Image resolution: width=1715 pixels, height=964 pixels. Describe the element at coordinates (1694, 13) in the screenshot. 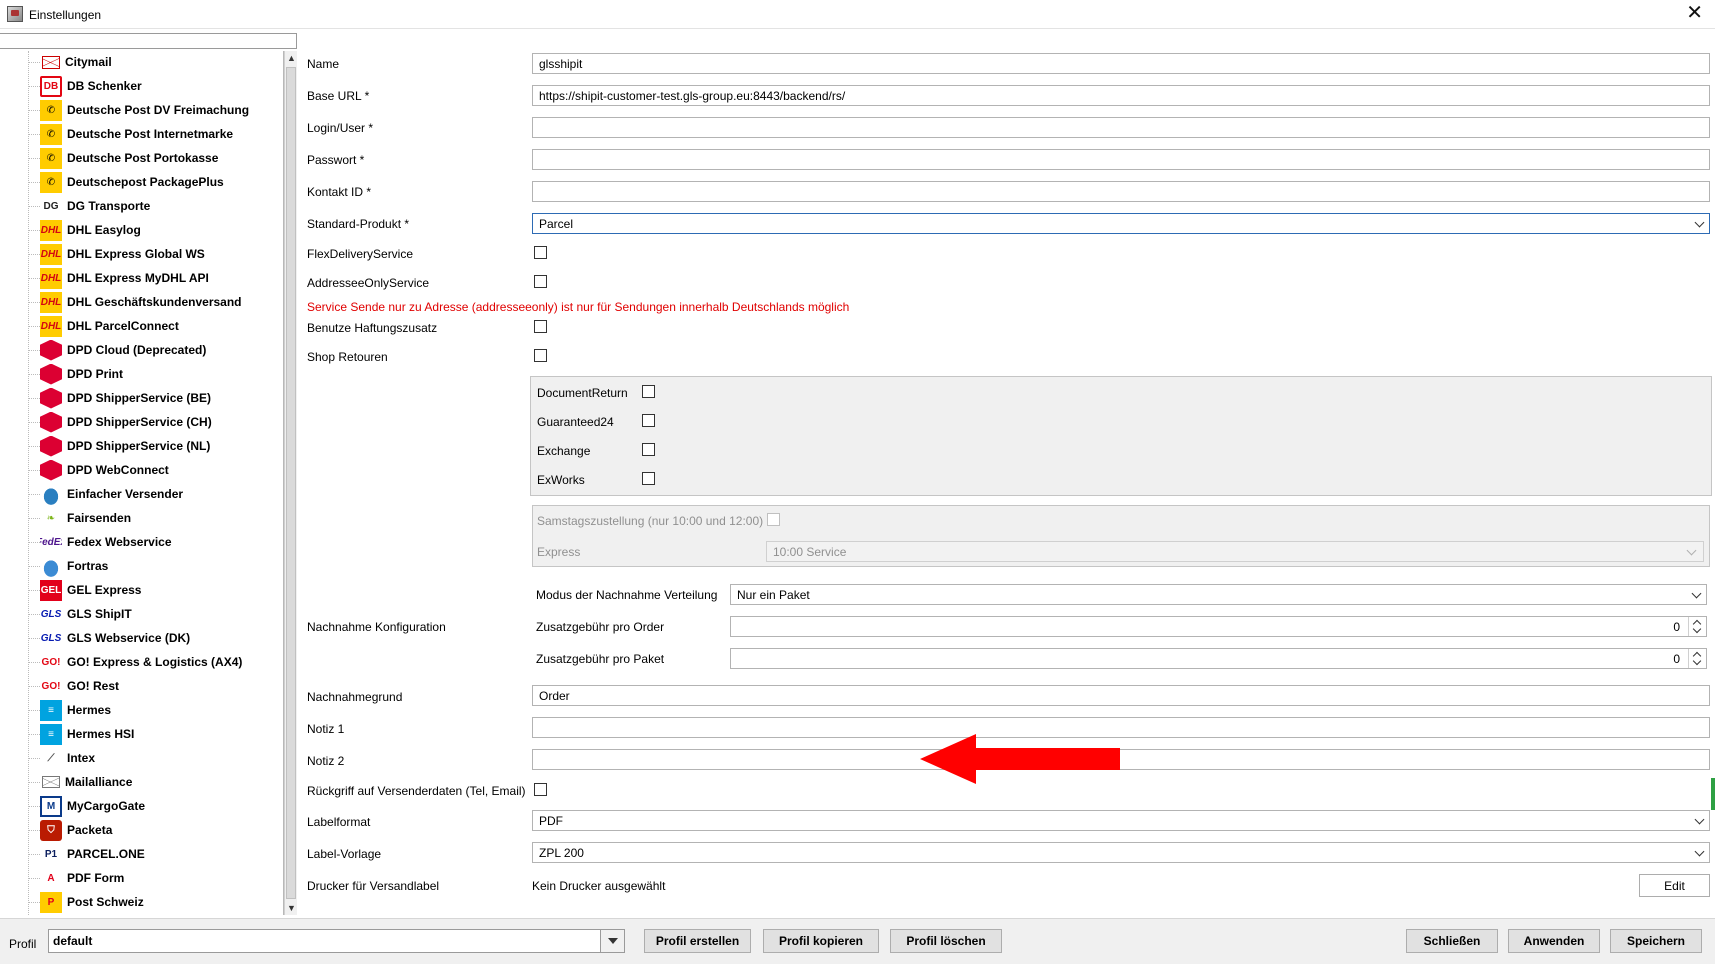

I see `close-icon: ✕` at that location.